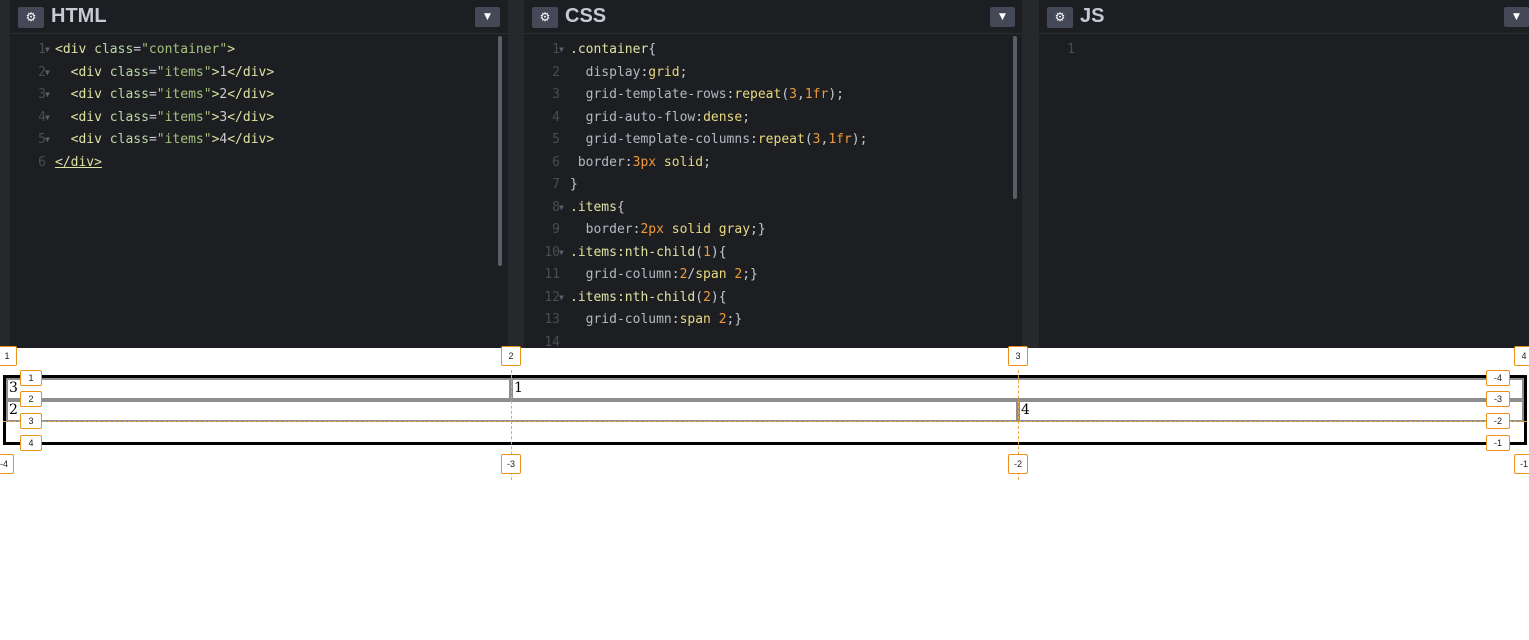  I want to click on code-token: =, so click(152, 72).